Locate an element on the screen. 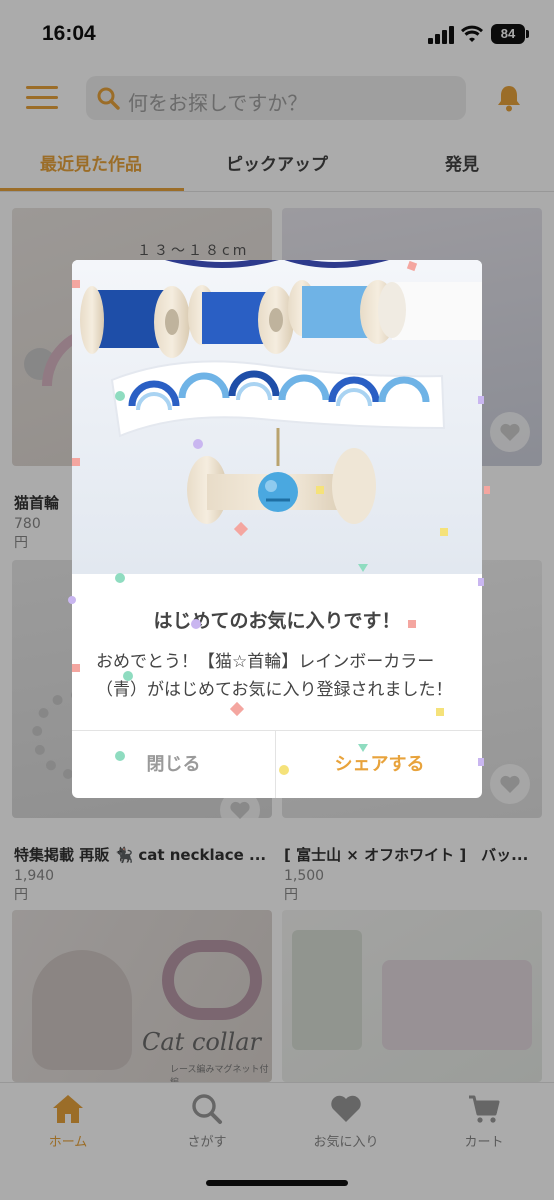 Image resolution: width=554 pixels, height=1200 pixels. dialog-title: はじめてのお気に入りです！ is located at coordinates (277, 621).